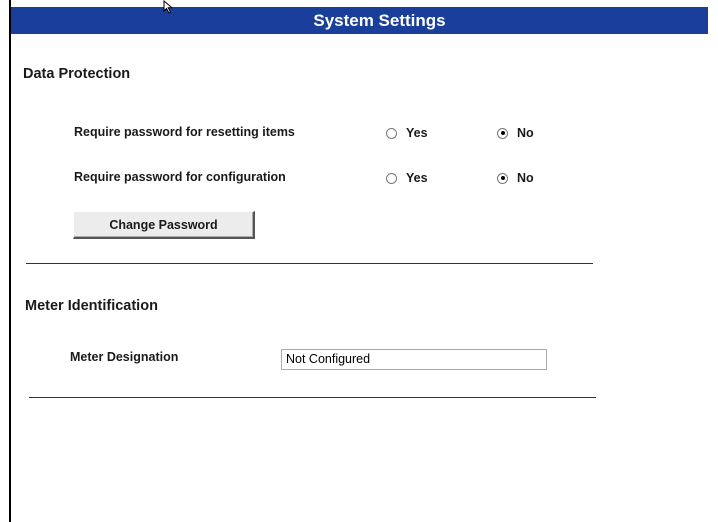 Image resolution: width=718 pixels, height=522 pixels. What do you see at coordinates (515, 133) in the screenshot?
I see `radio-reset-no: No` at bounding box center [515, 133].